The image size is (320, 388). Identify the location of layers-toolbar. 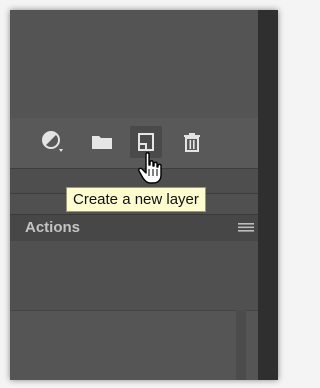
(134, 143).